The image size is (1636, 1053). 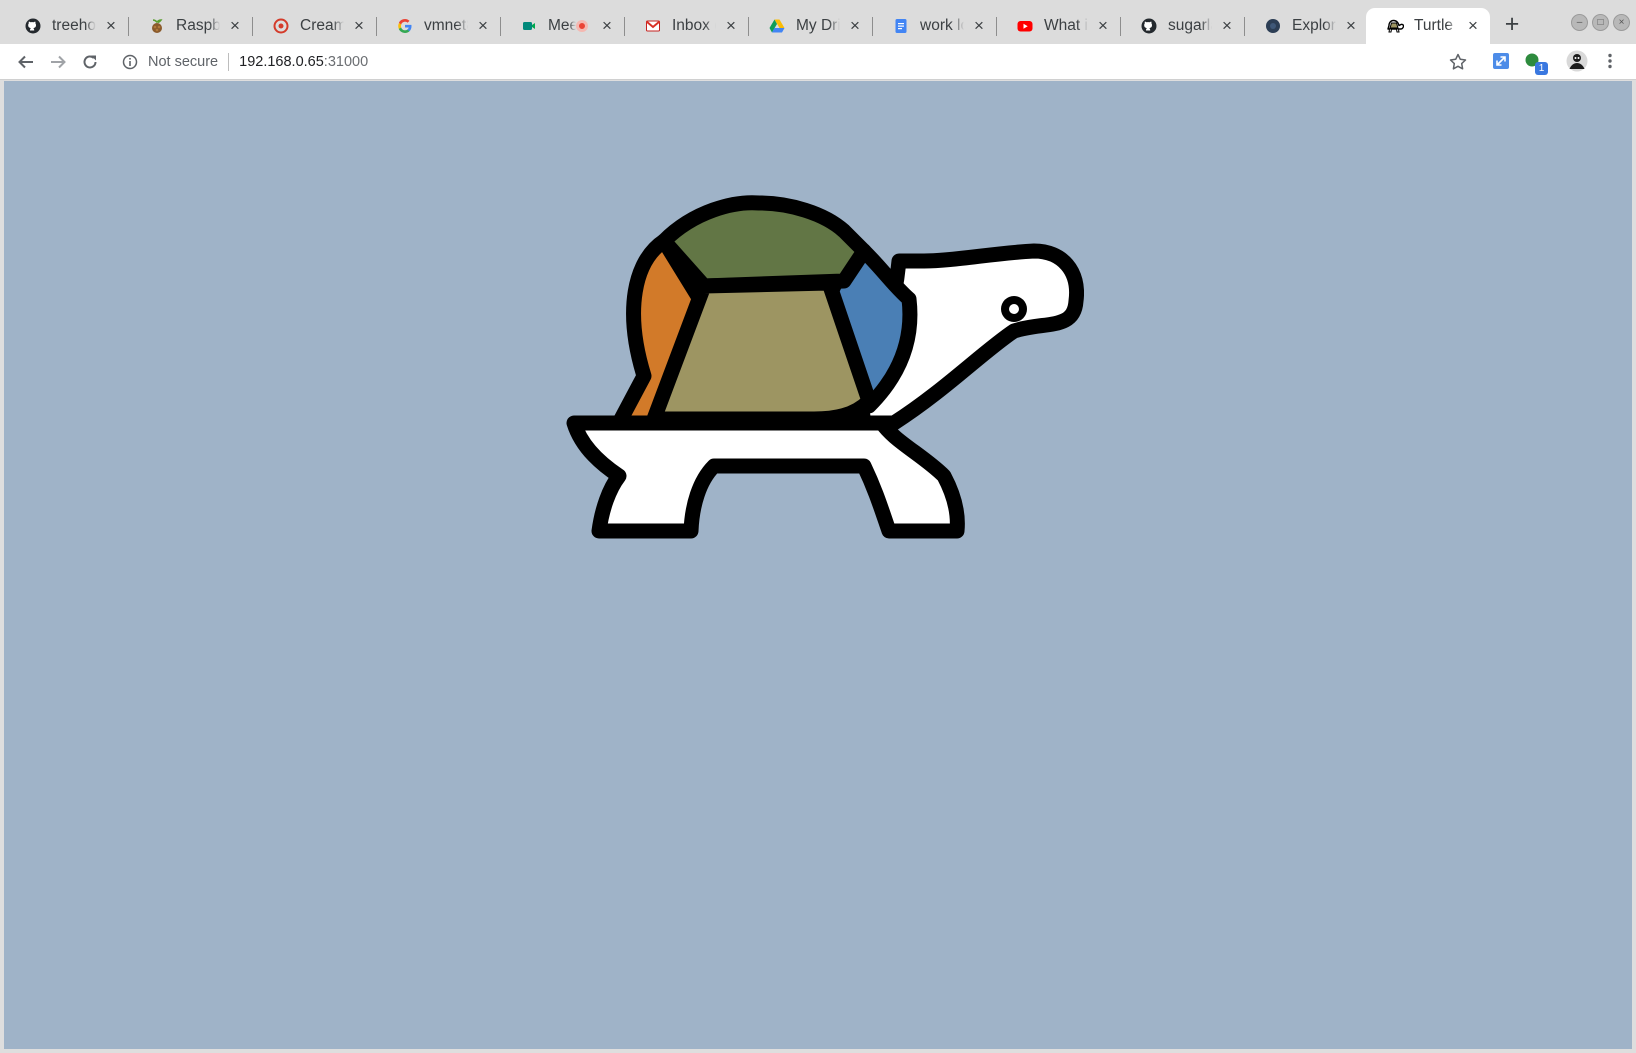 I want to click on url-port: :31000, so click(x=346, y=62).